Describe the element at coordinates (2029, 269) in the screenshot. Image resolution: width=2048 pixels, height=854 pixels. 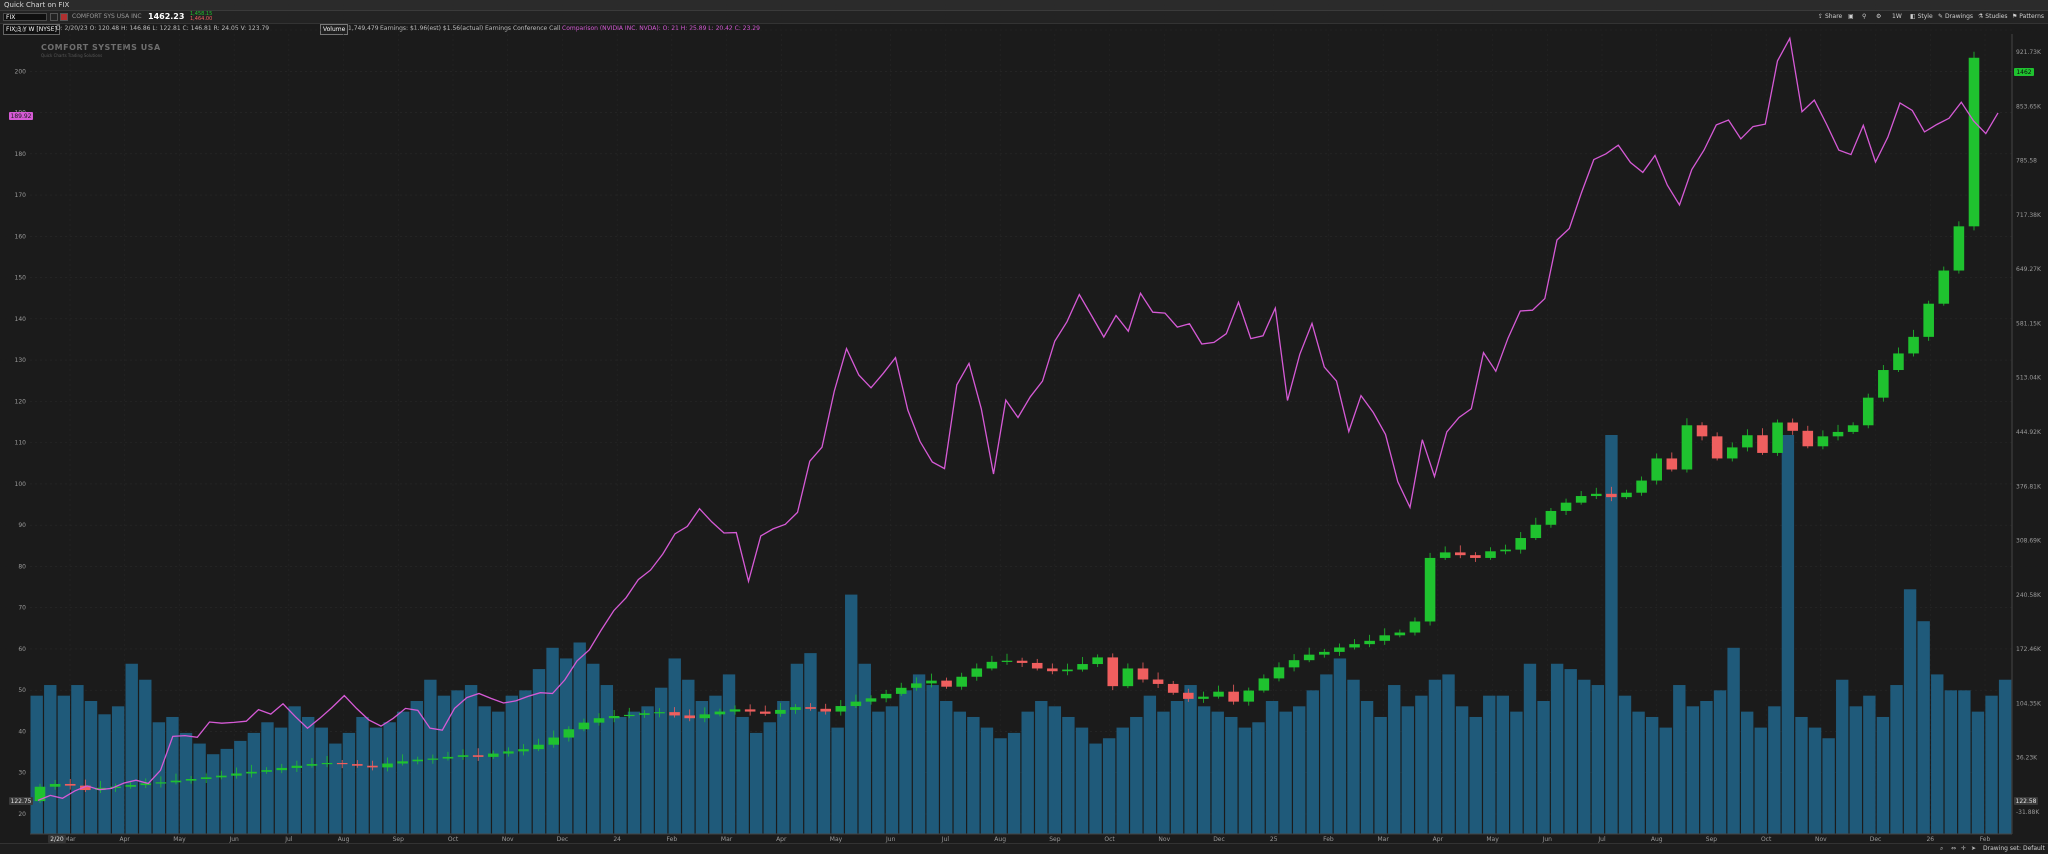
I see `right-tick-label: 649.27K` at that location.